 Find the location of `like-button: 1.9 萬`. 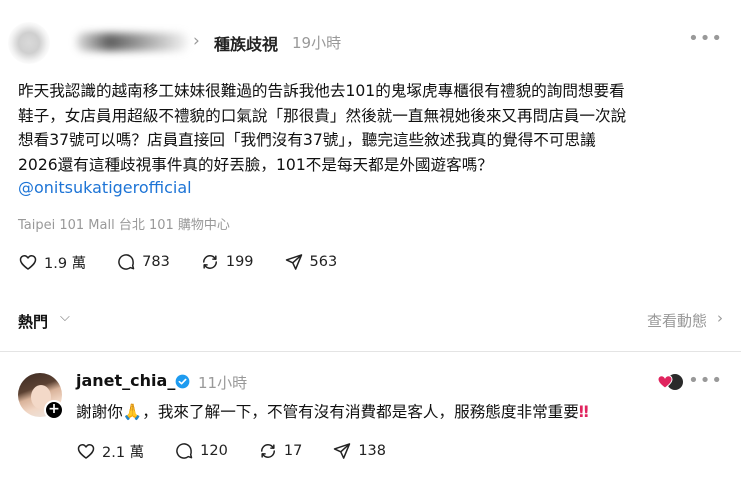

like-button: 1.9 萬 is located at coordinates (52, 262).